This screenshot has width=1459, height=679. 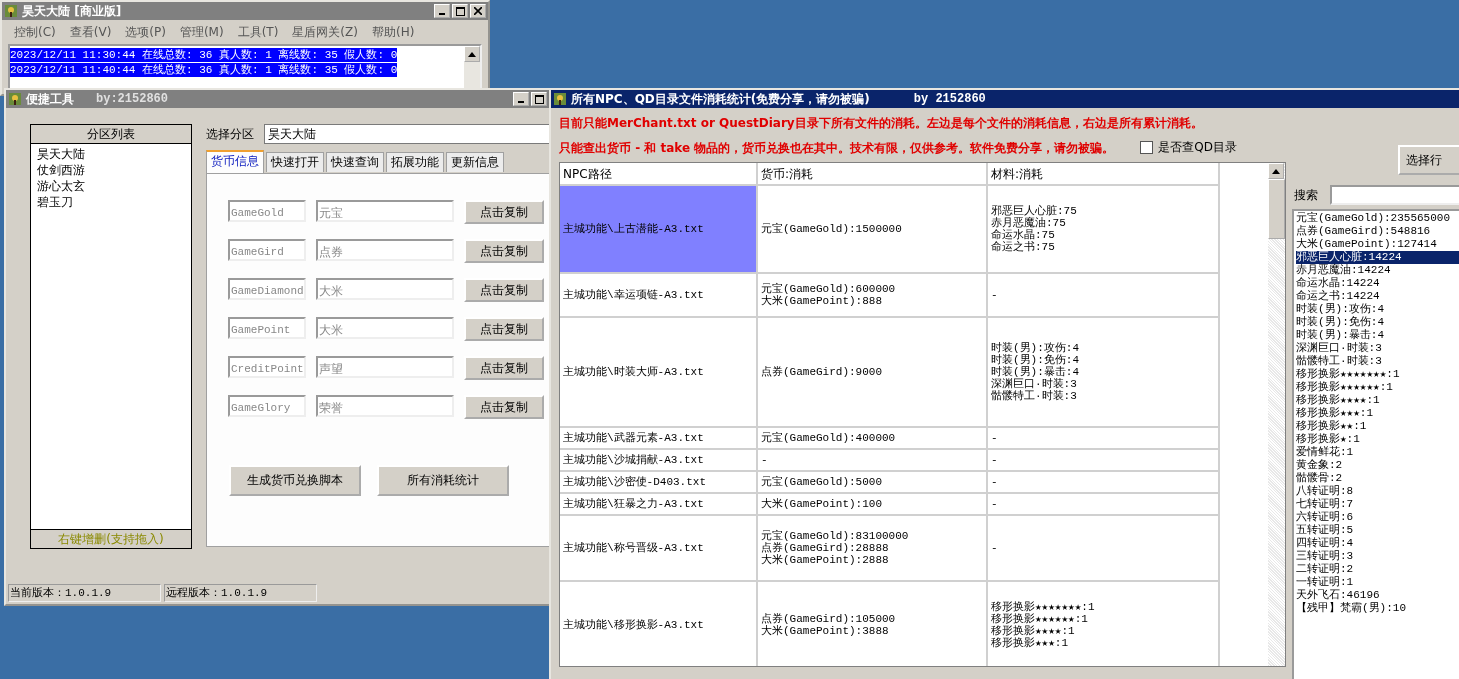 What do you see at coordinates (1377, 608) in the screenshot?
I see `totals-item: 【残甲】梵霸(男):10` at bounding box center [1377, 608].